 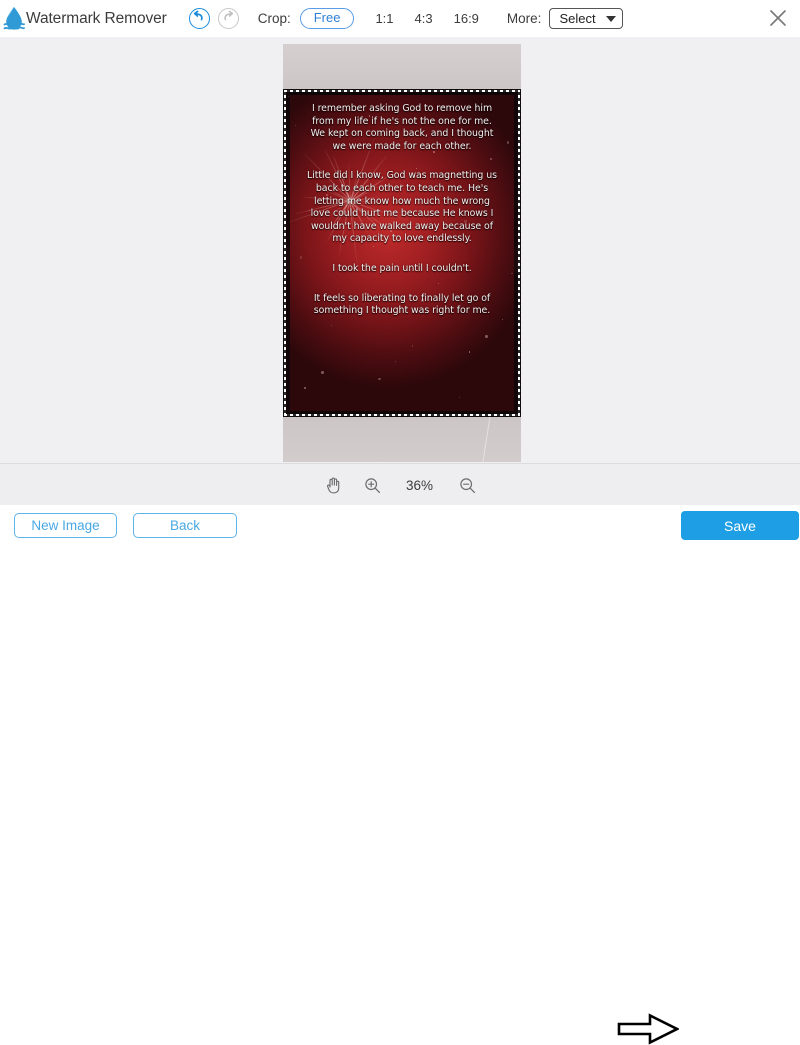 What do you see at coordinates (327, 18) in the screenshot?
I see `ratio-option-free: Free` at bounding box center [327, 18].